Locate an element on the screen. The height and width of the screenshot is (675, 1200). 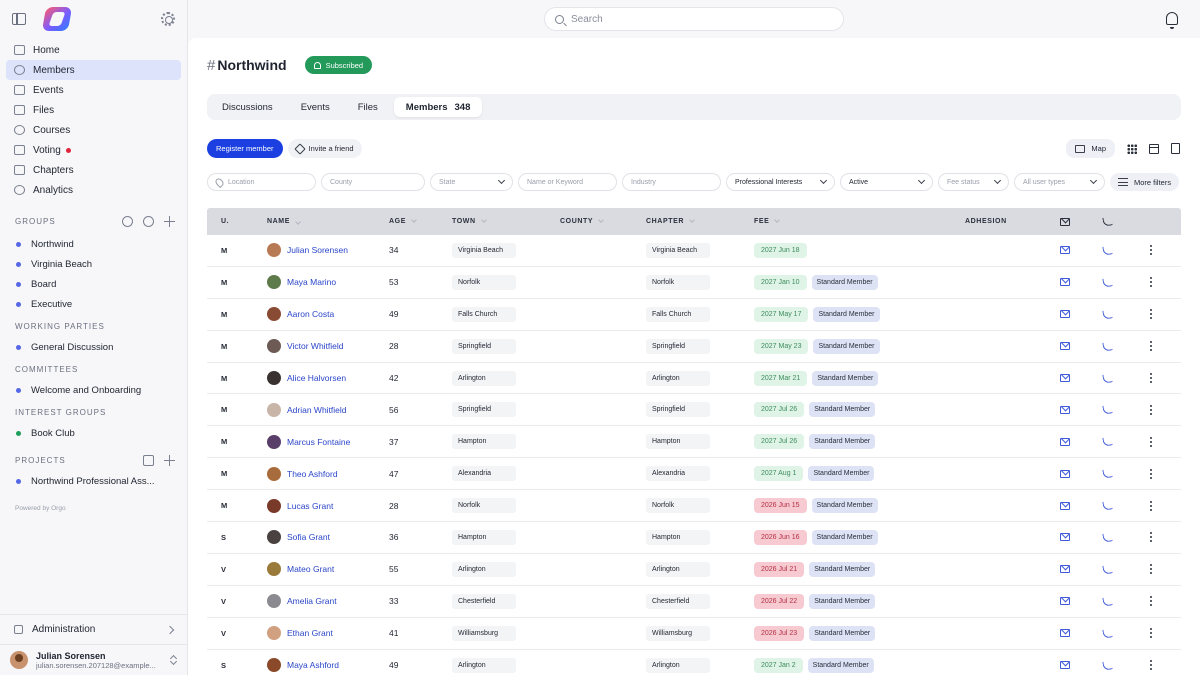
sidebar-groups-item: Board is located at coordinates (93, 284).